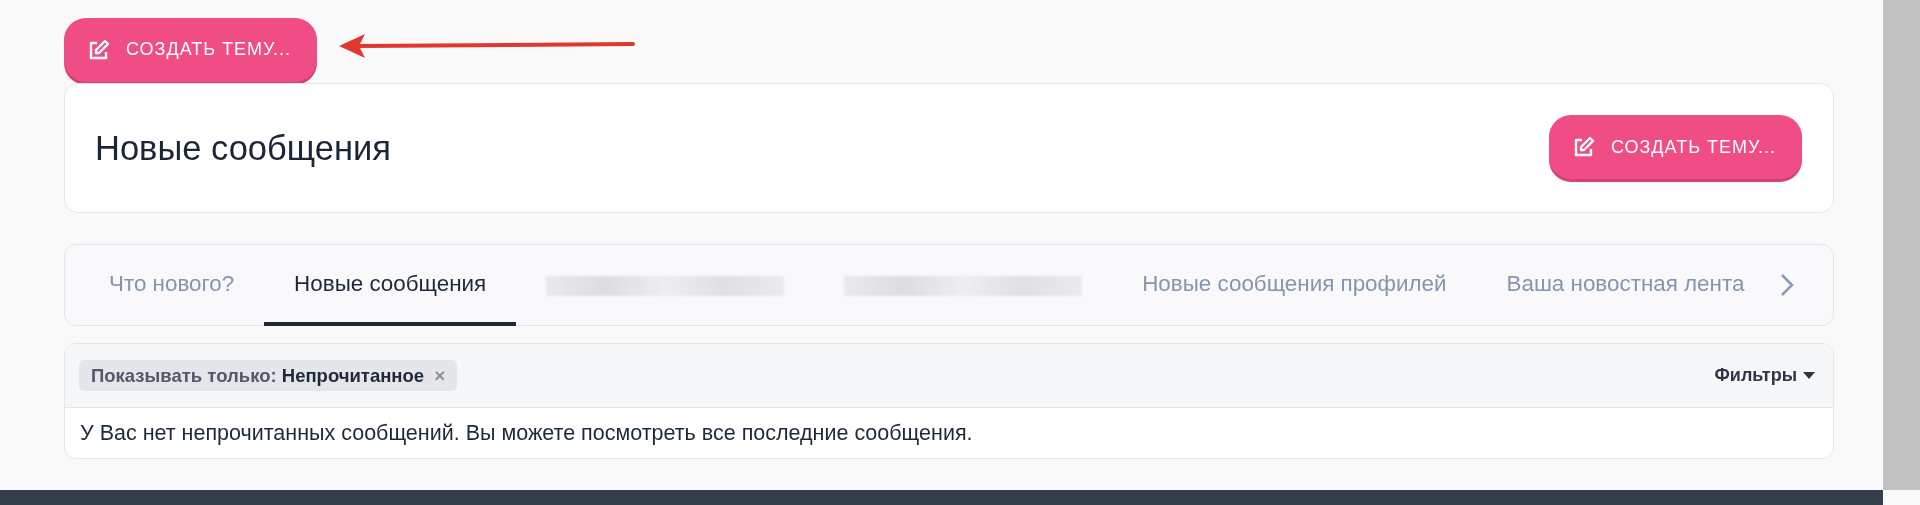 Image resolution: width=1920 pixels, height=505 pixels. Describe the element at coordinates (526, 433) in the screenshot. I see `empty-message: У Вас нет непрочитанных сообщений. Вы можете посмотреть все последние сообщения.` at that location.